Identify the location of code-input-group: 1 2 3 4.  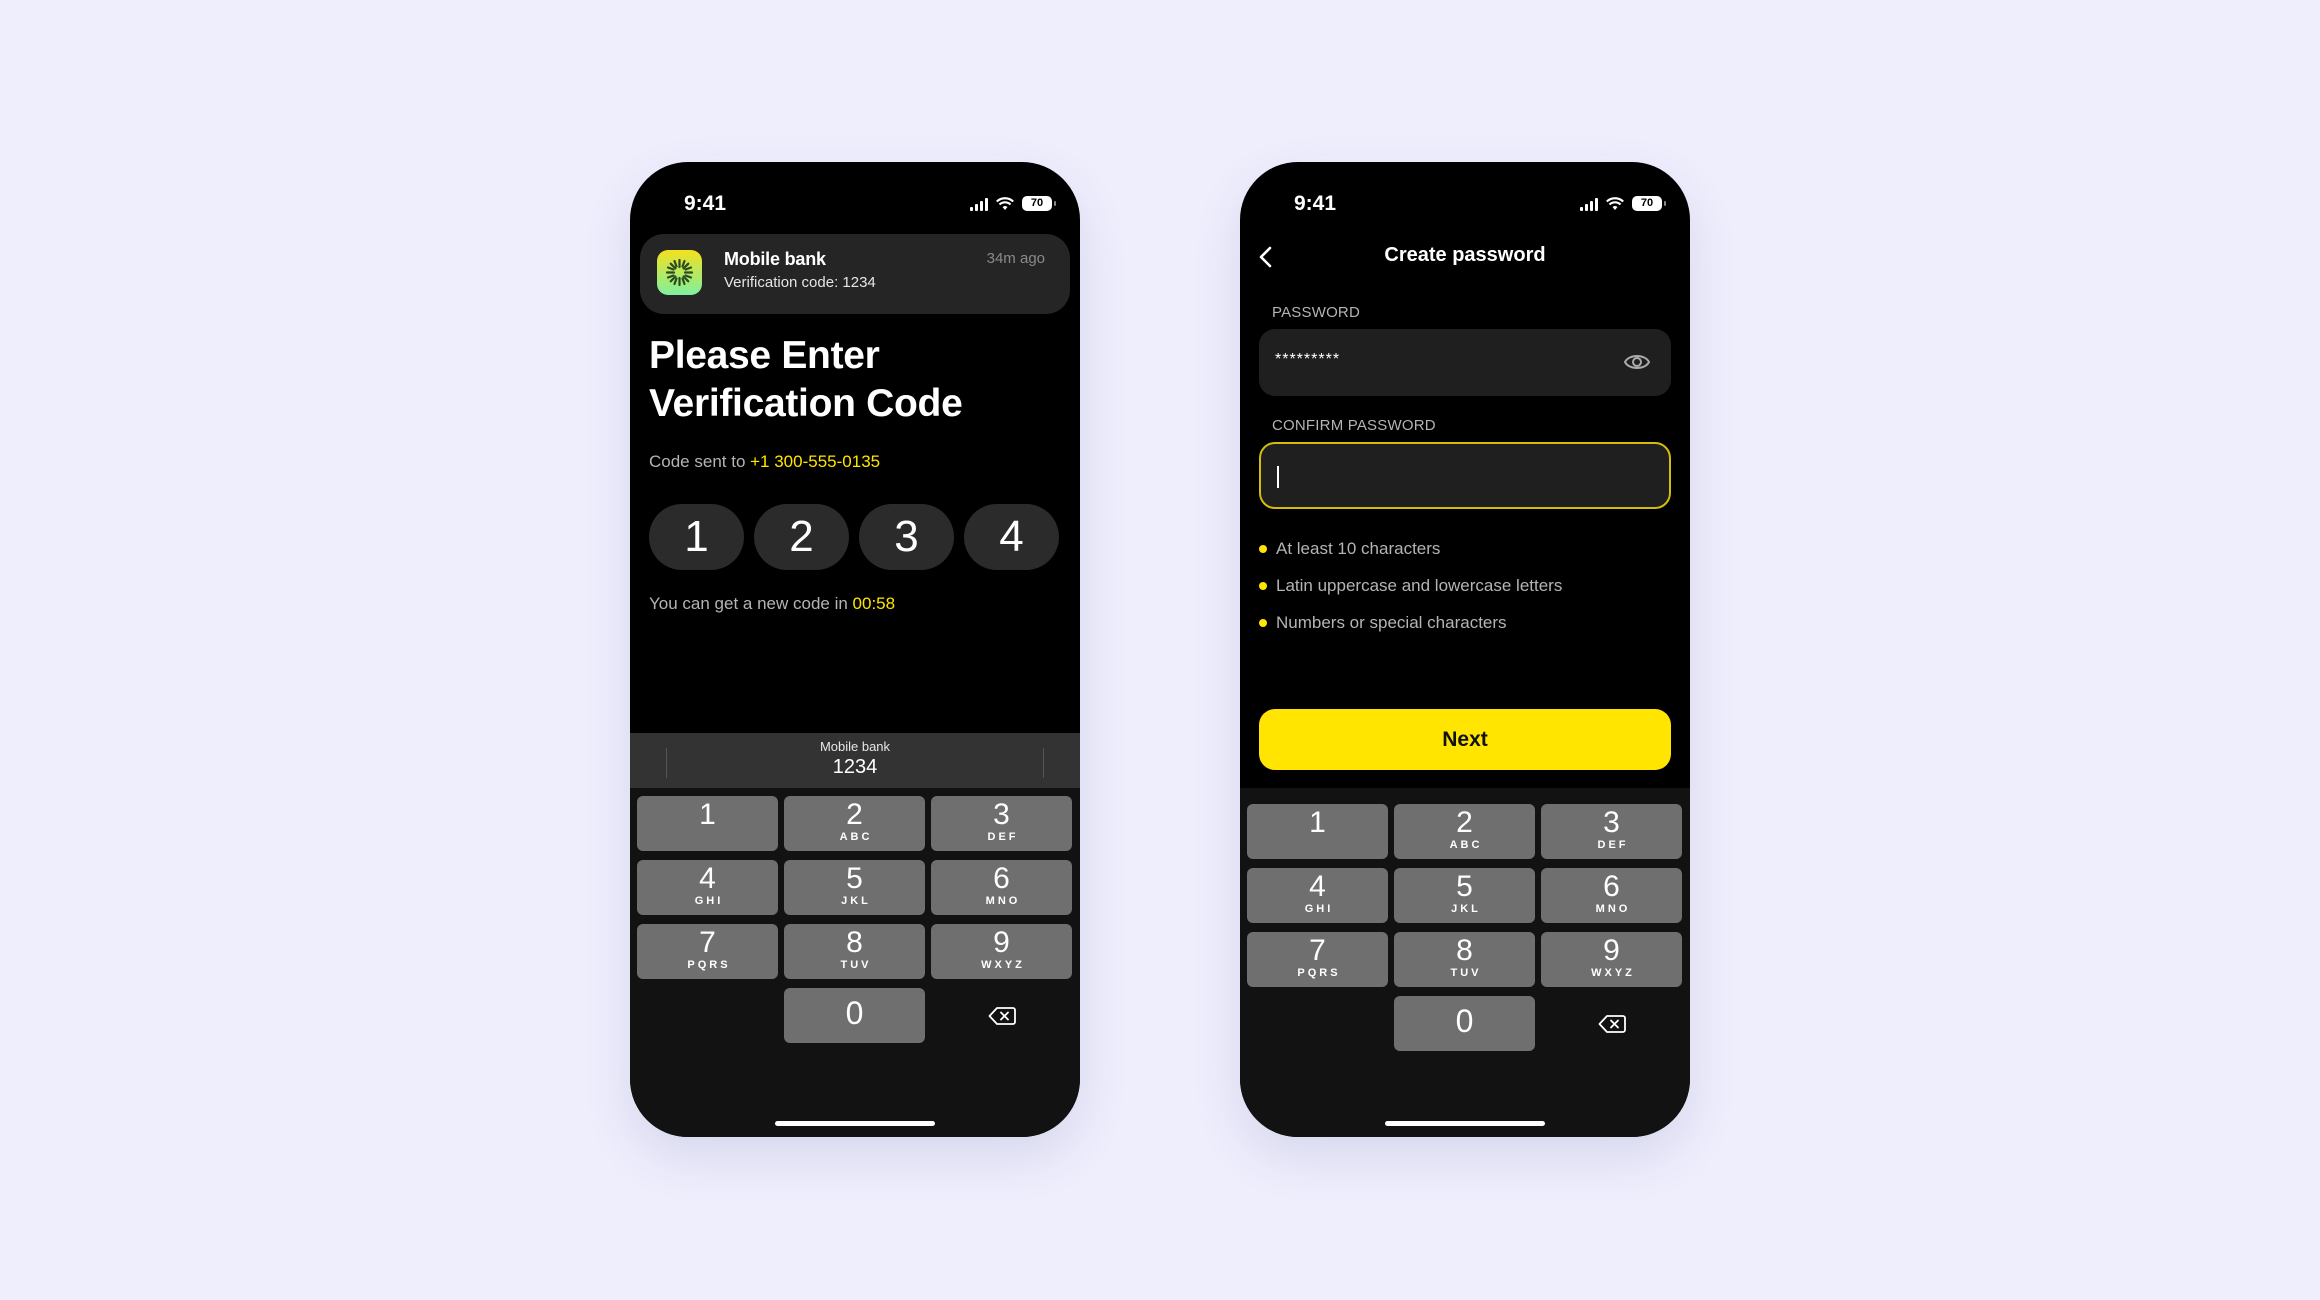
(854, 537).